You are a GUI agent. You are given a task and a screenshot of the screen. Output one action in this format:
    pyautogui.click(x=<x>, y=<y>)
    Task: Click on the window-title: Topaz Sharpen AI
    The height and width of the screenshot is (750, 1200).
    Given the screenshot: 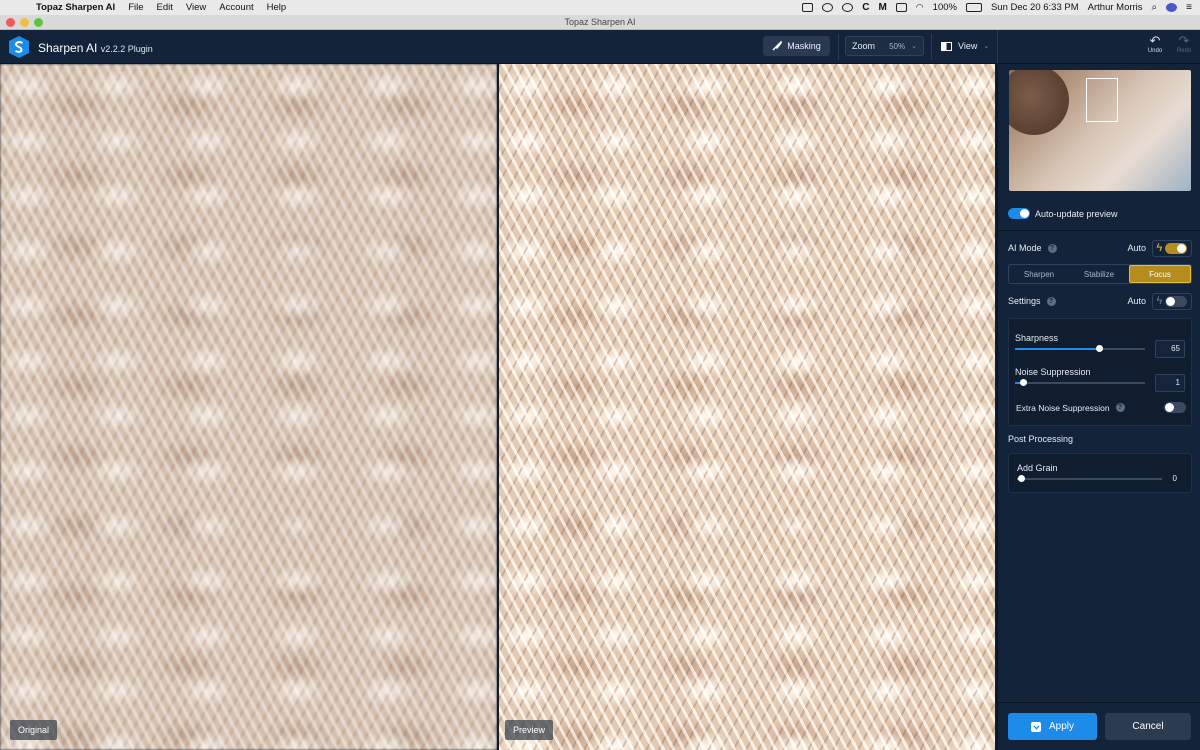 What is the action you would take?
    pyautogui.click(x=600, y=22)
    